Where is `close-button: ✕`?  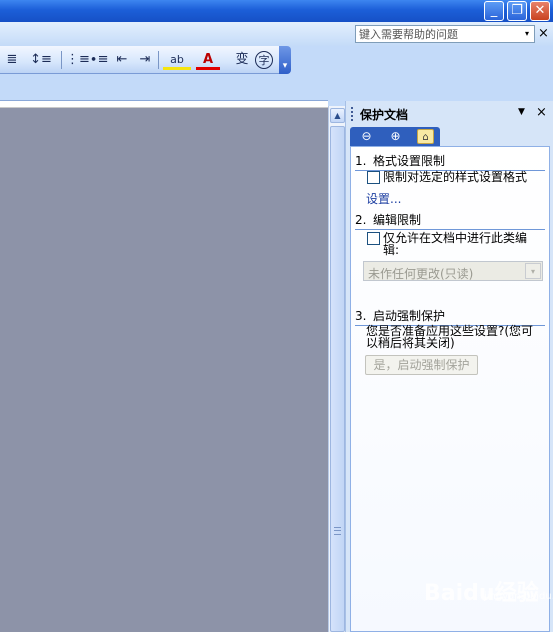
close-button: ✕ is located at coordinates (540, 11).